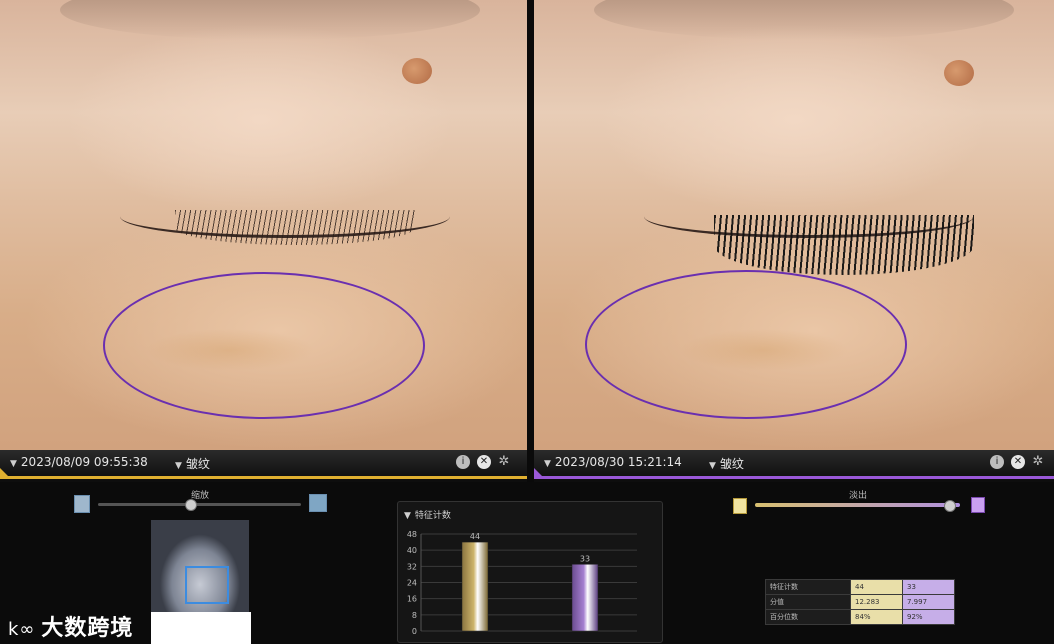 The width and height of the screenshot is (1054, 644). Describe the element at coordinates (746, 344) in the screenshot. I see `roi-ellipse-right` at that location.